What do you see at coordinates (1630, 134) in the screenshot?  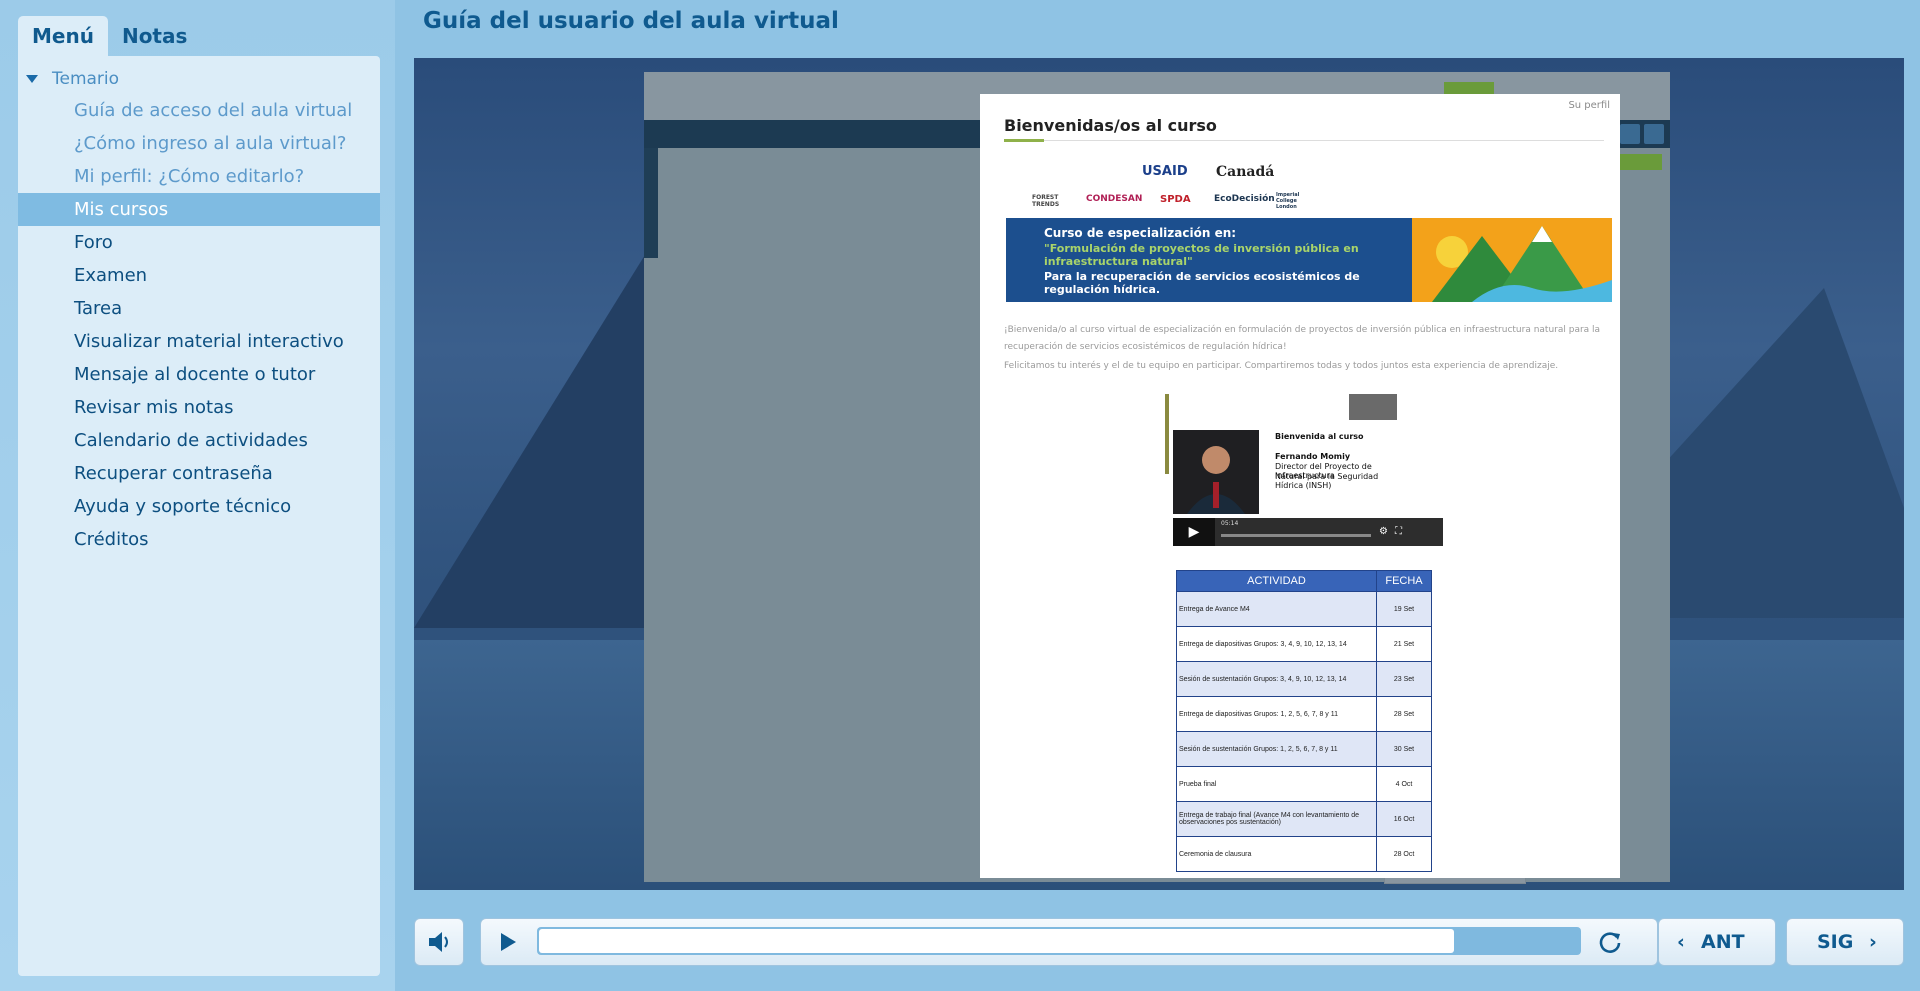 I see `screenshot-nav-icon` at bounding box center [1630, 134].